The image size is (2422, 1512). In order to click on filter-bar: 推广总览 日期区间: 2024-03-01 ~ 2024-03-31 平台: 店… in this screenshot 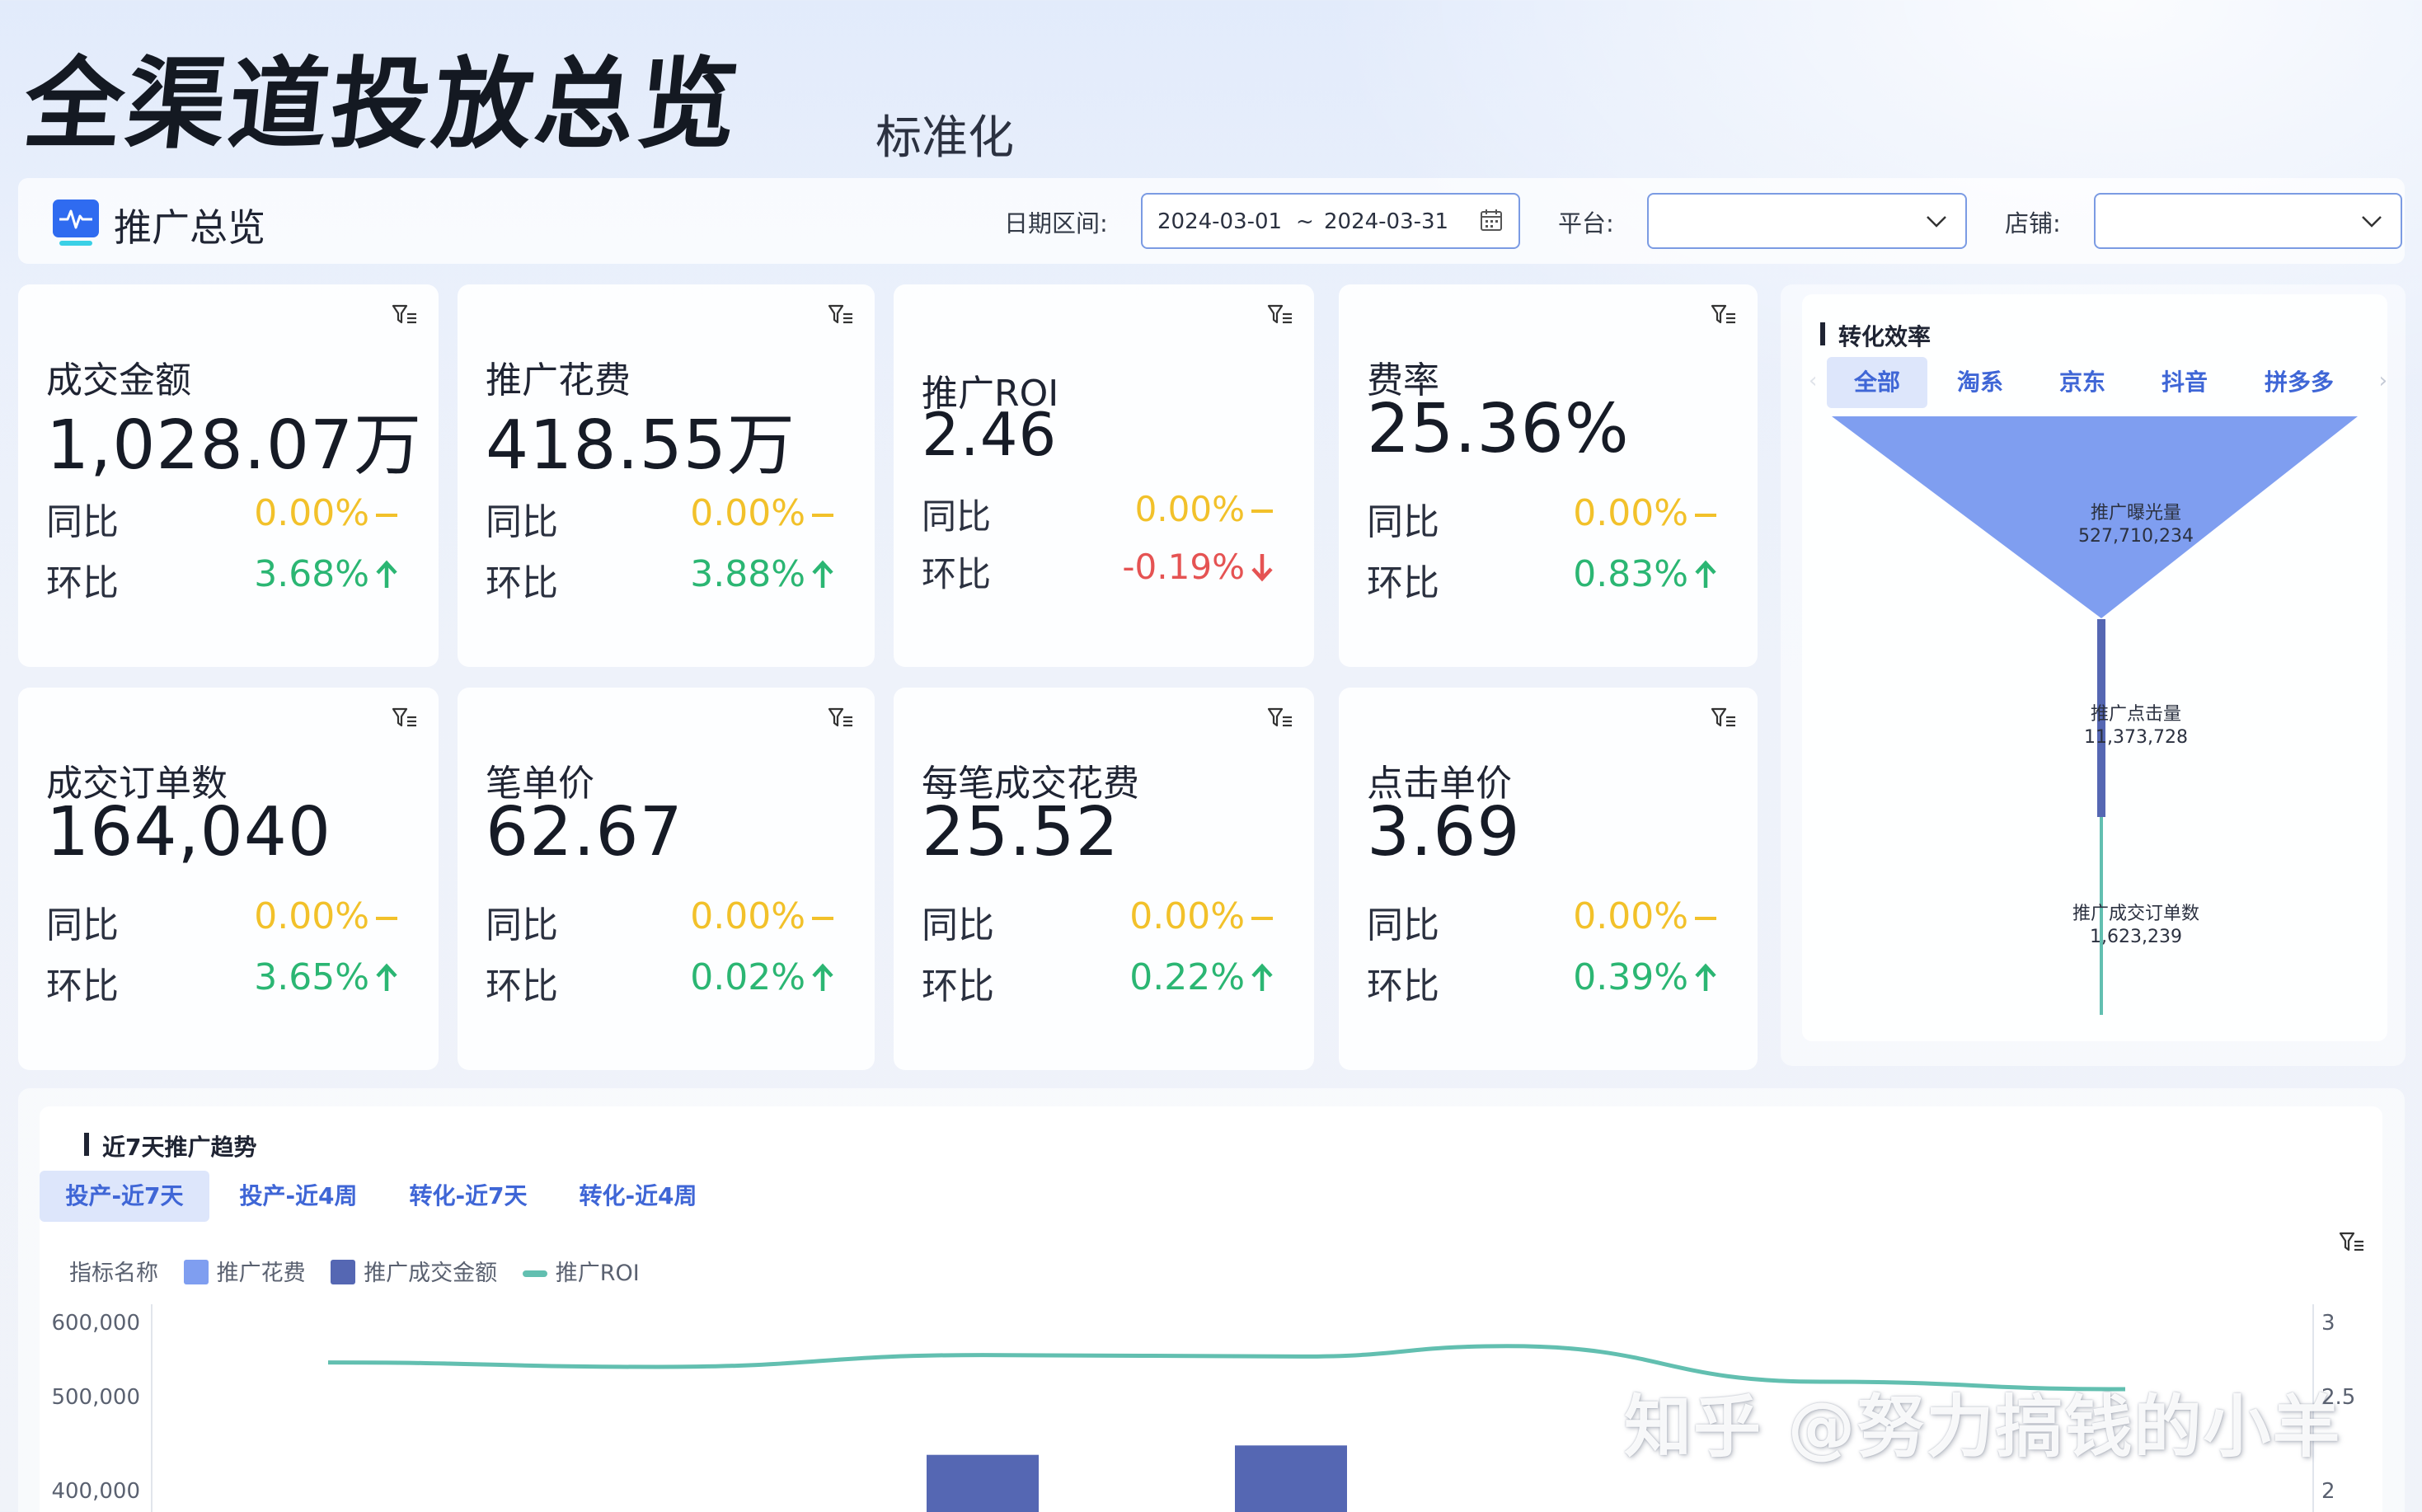, I will do `click(1211, 221)`.